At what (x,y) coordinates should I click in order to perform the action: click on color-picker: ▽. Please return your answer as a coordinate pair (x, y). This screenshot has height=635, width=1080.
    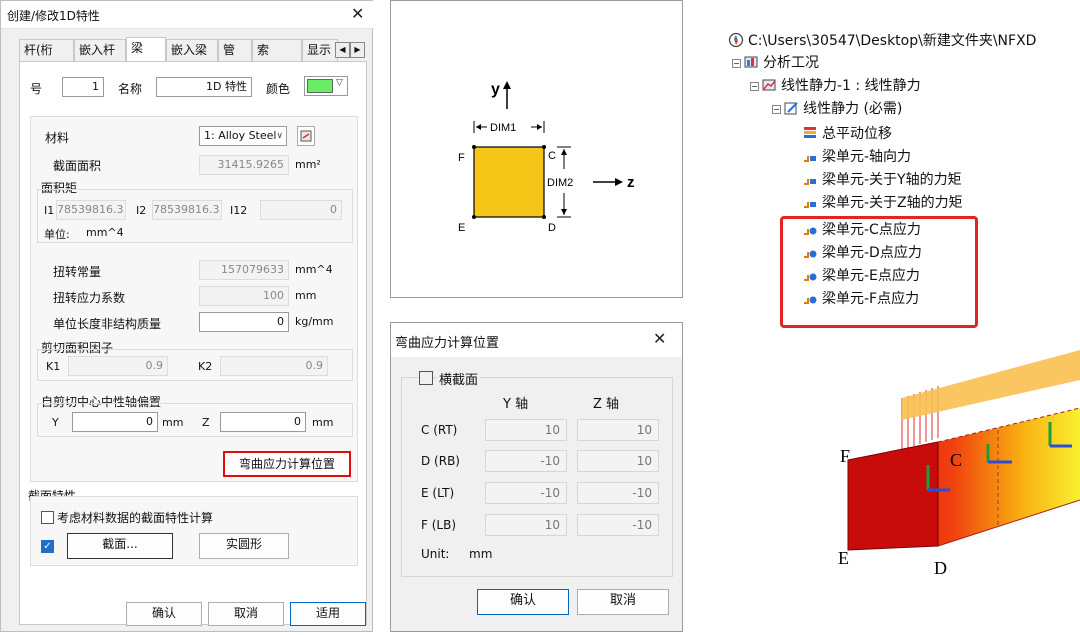
    Looking at the image, I should click on (326, 86).